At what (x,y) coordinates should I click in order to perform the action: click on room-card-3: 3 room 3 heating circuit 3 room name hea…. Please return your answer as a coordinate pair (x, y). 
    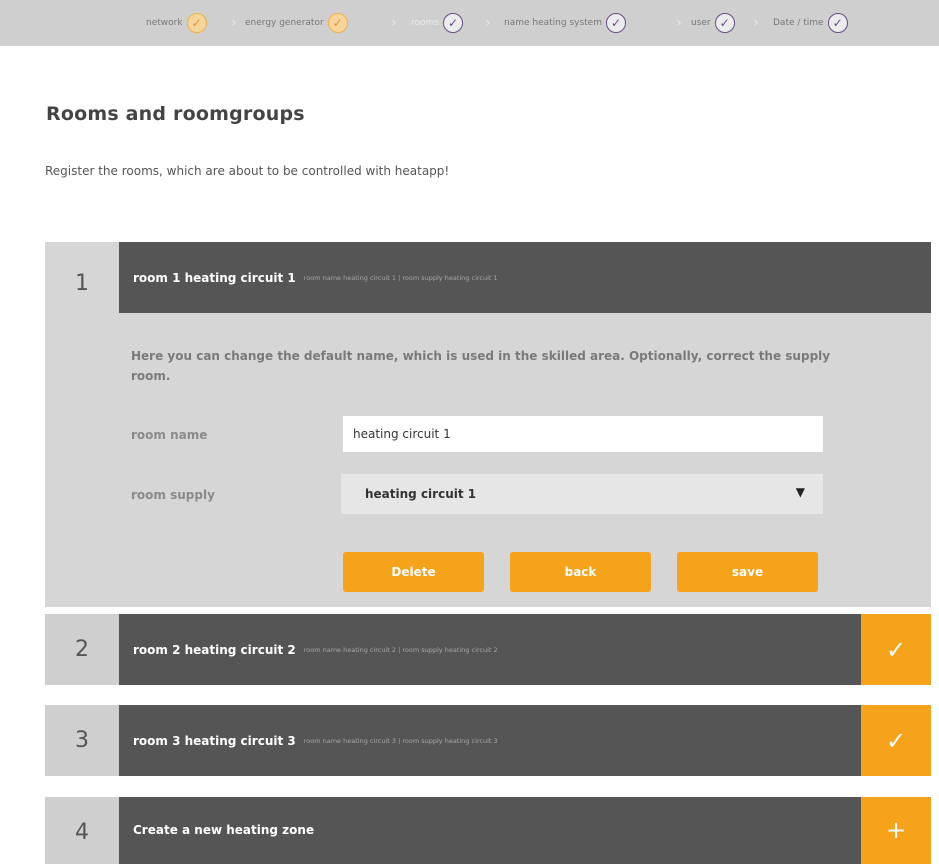
    Looking at the image, I should click on (488, 740).